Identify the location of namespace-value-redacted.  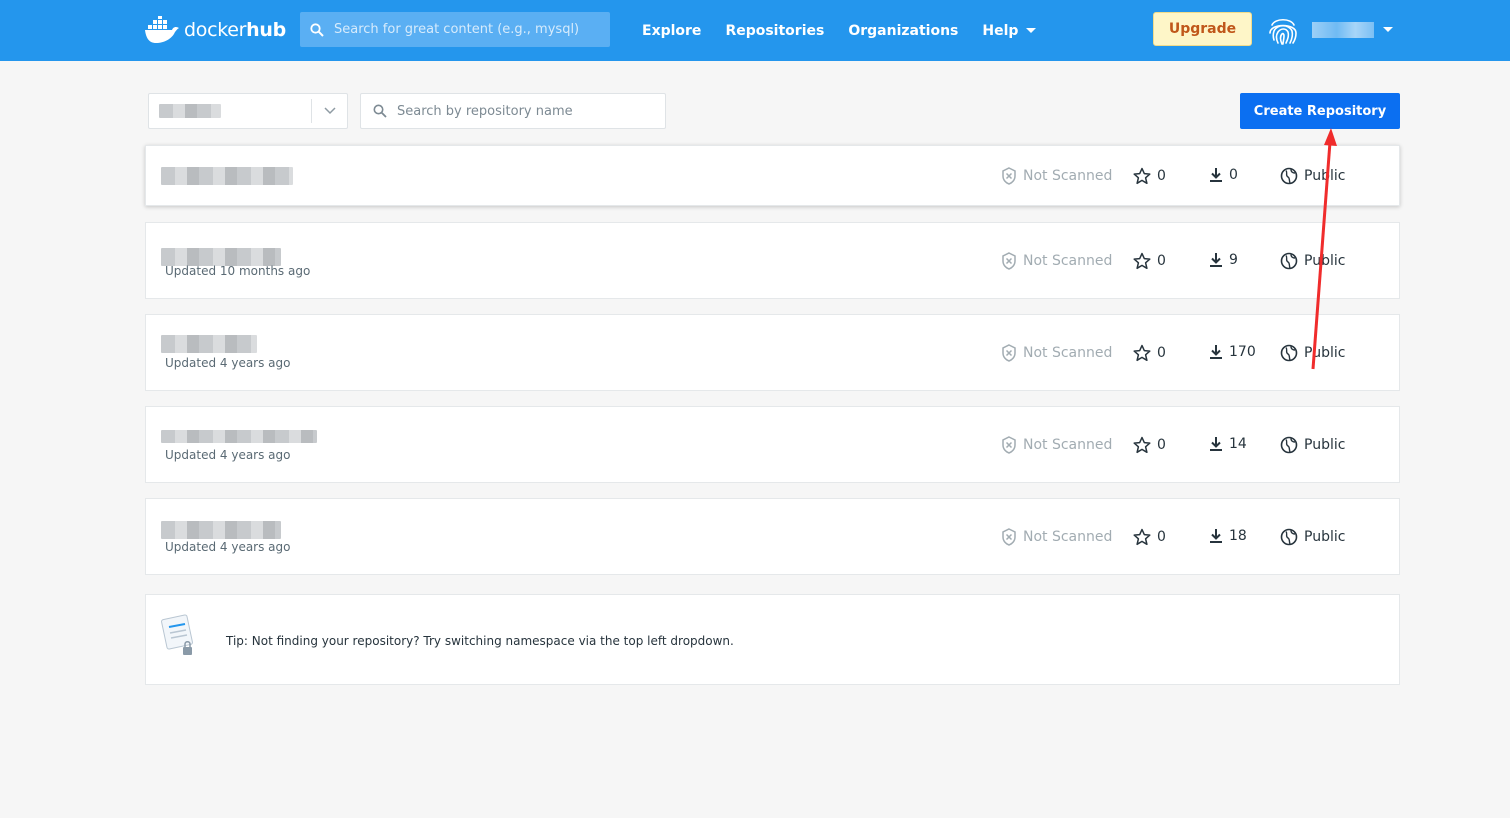
(230, 111).